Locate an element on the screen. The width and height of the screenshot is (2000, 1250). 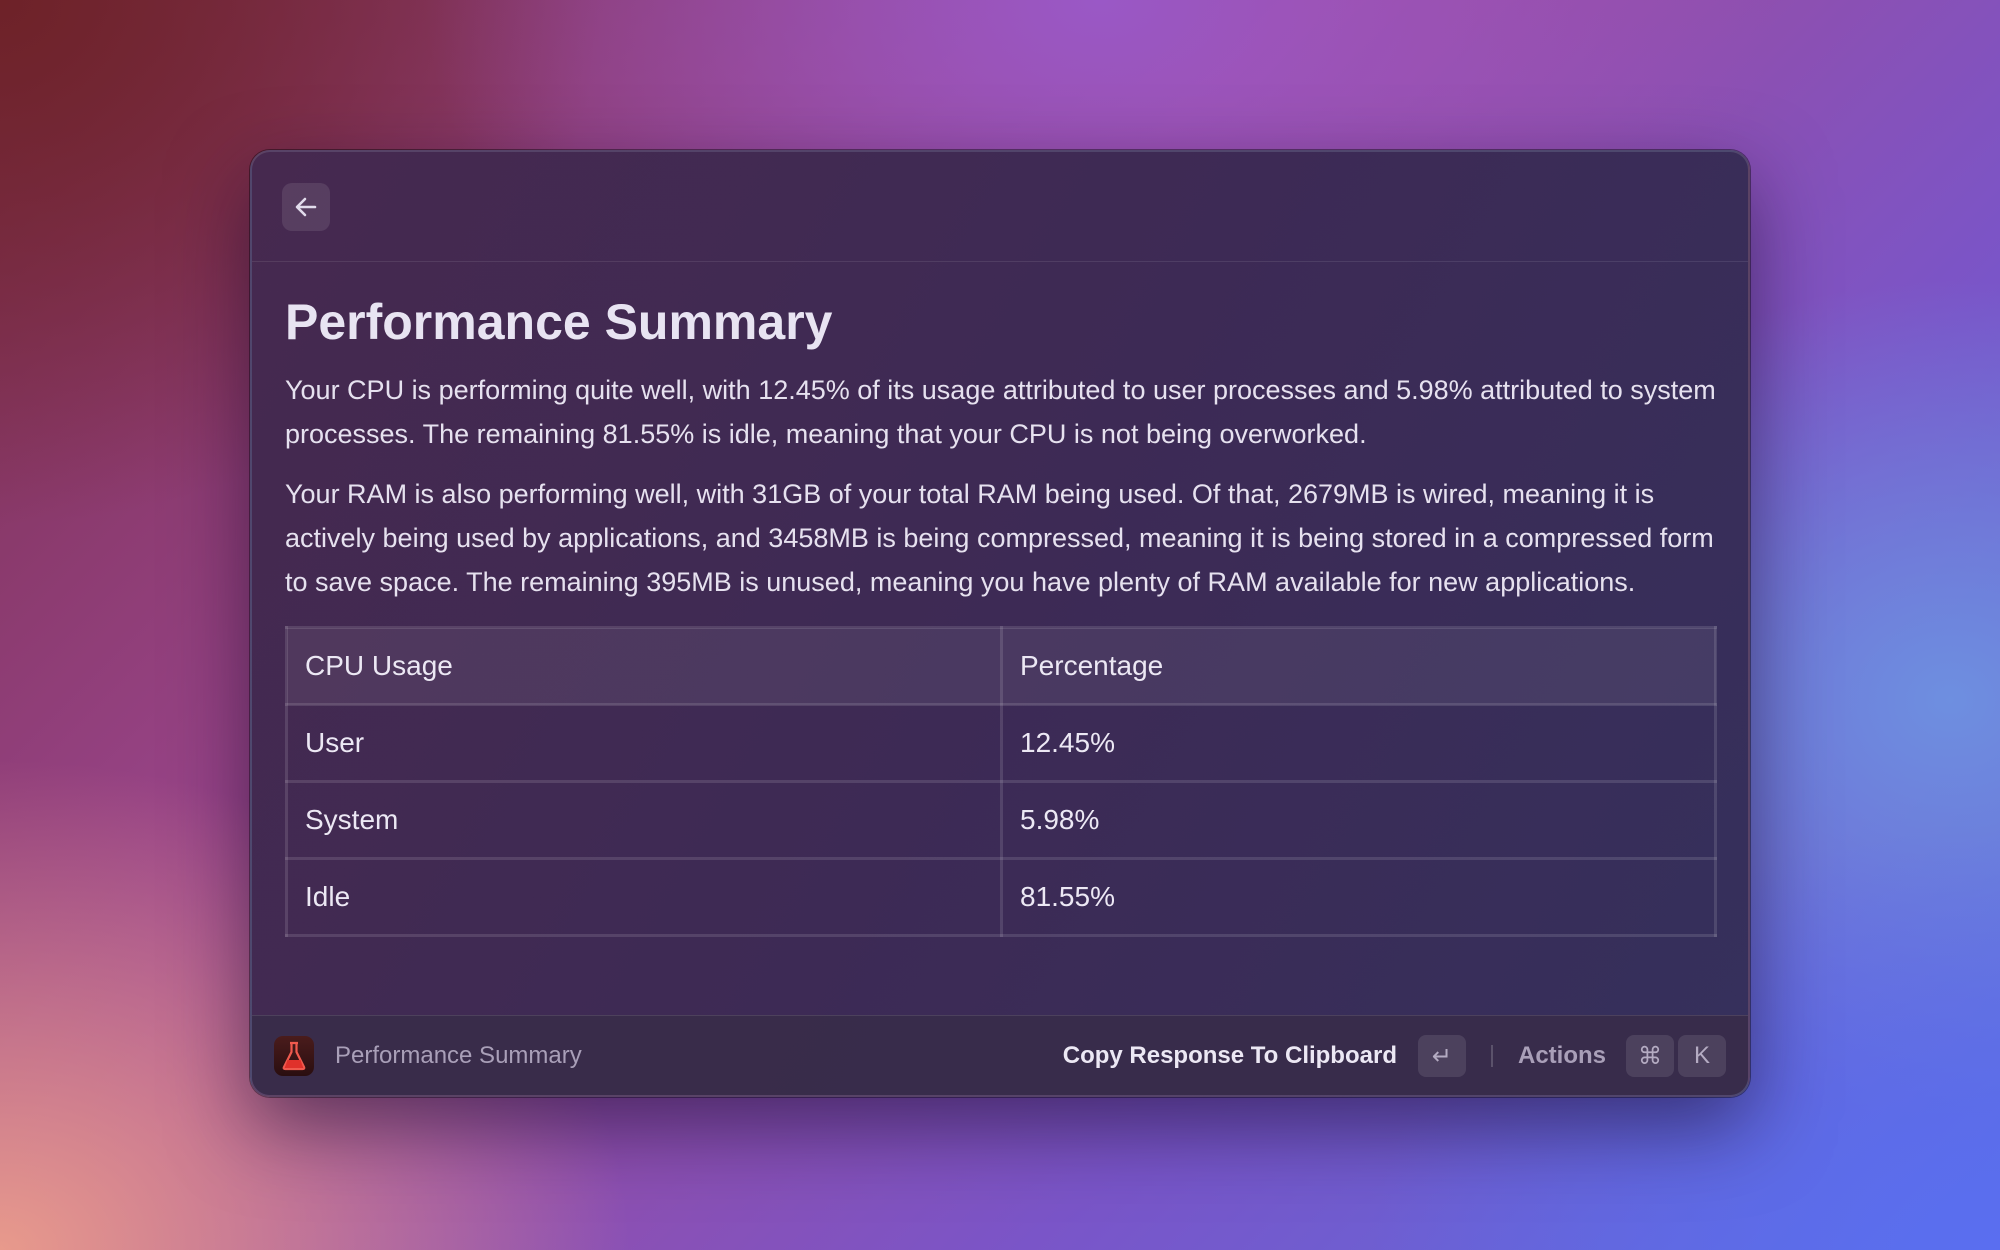
window-header is located at coordinates (1000, 207).